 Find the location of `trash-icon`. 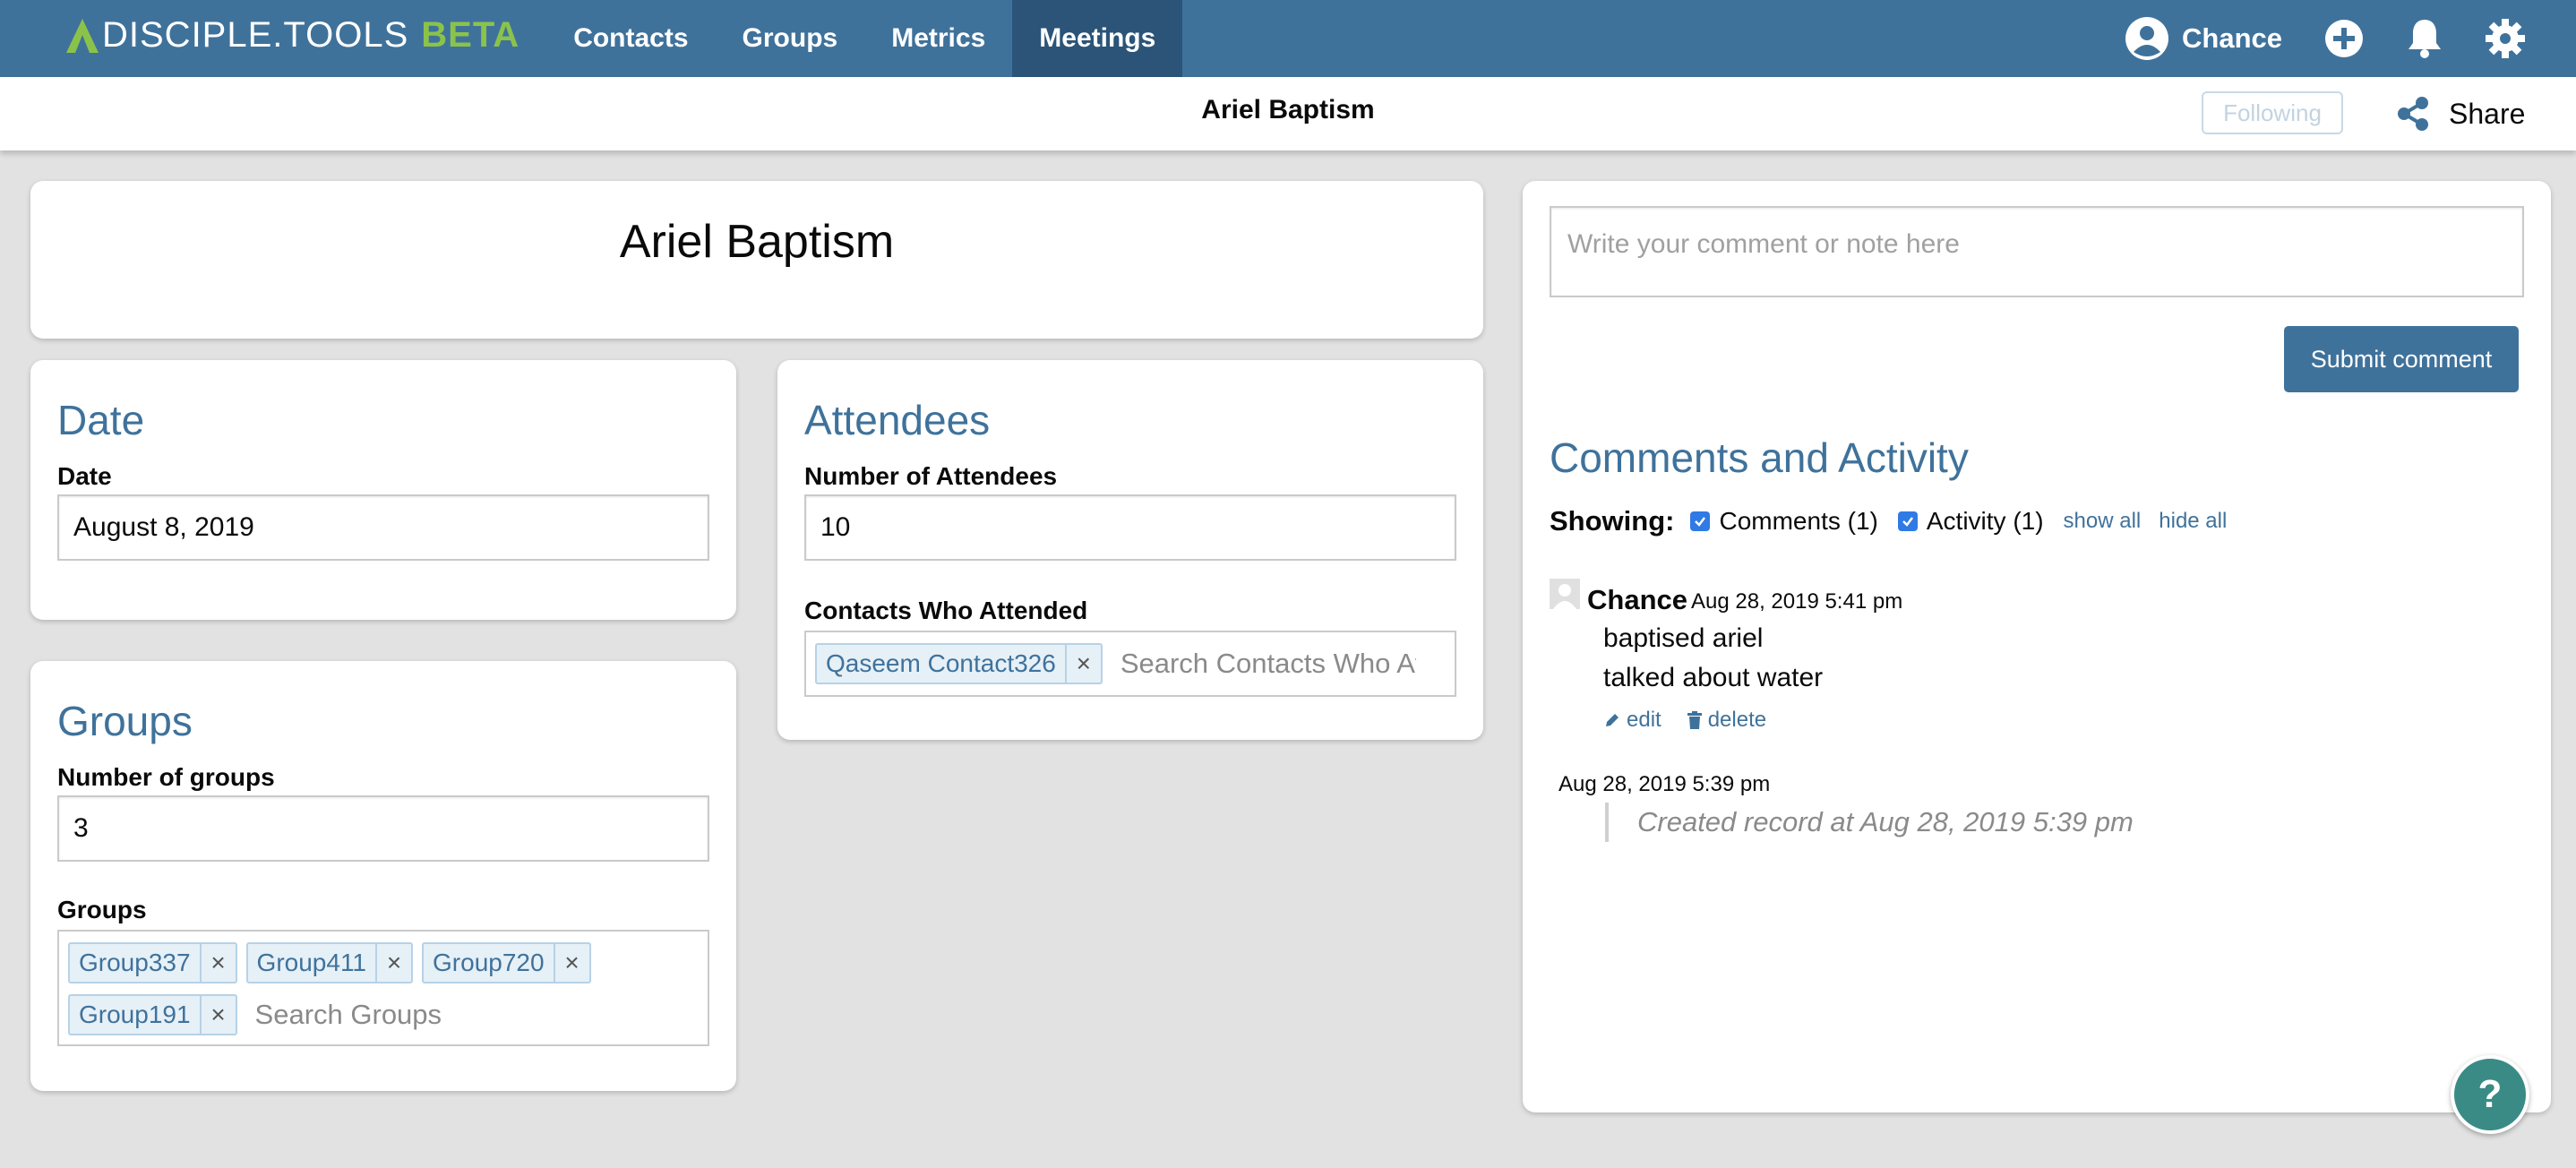

trash-icon is located at coordinates (1694, 720).